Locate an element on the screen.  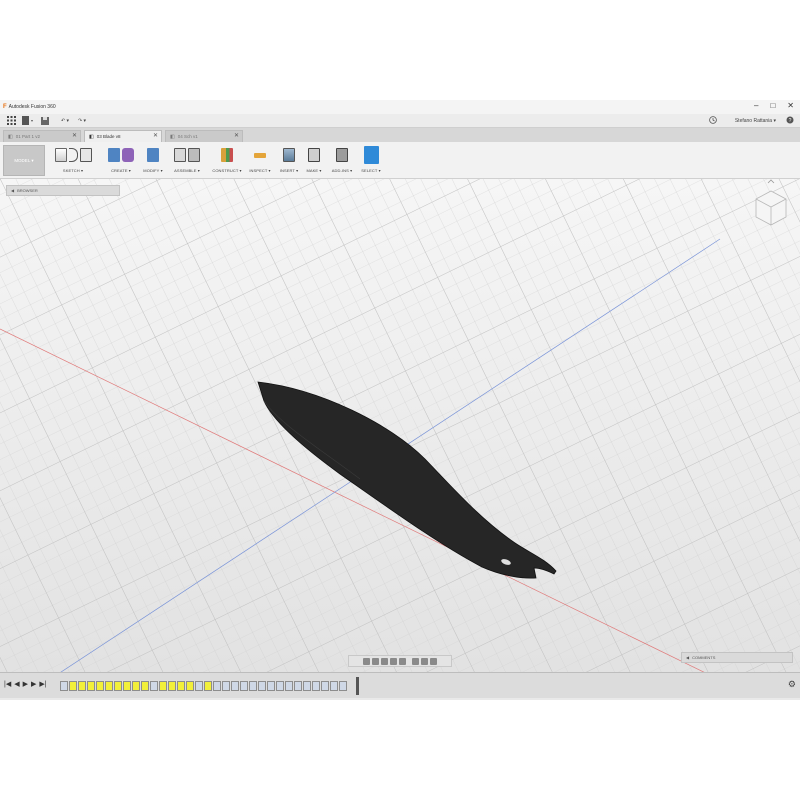
file-icon is located at coordinates (28, 121).